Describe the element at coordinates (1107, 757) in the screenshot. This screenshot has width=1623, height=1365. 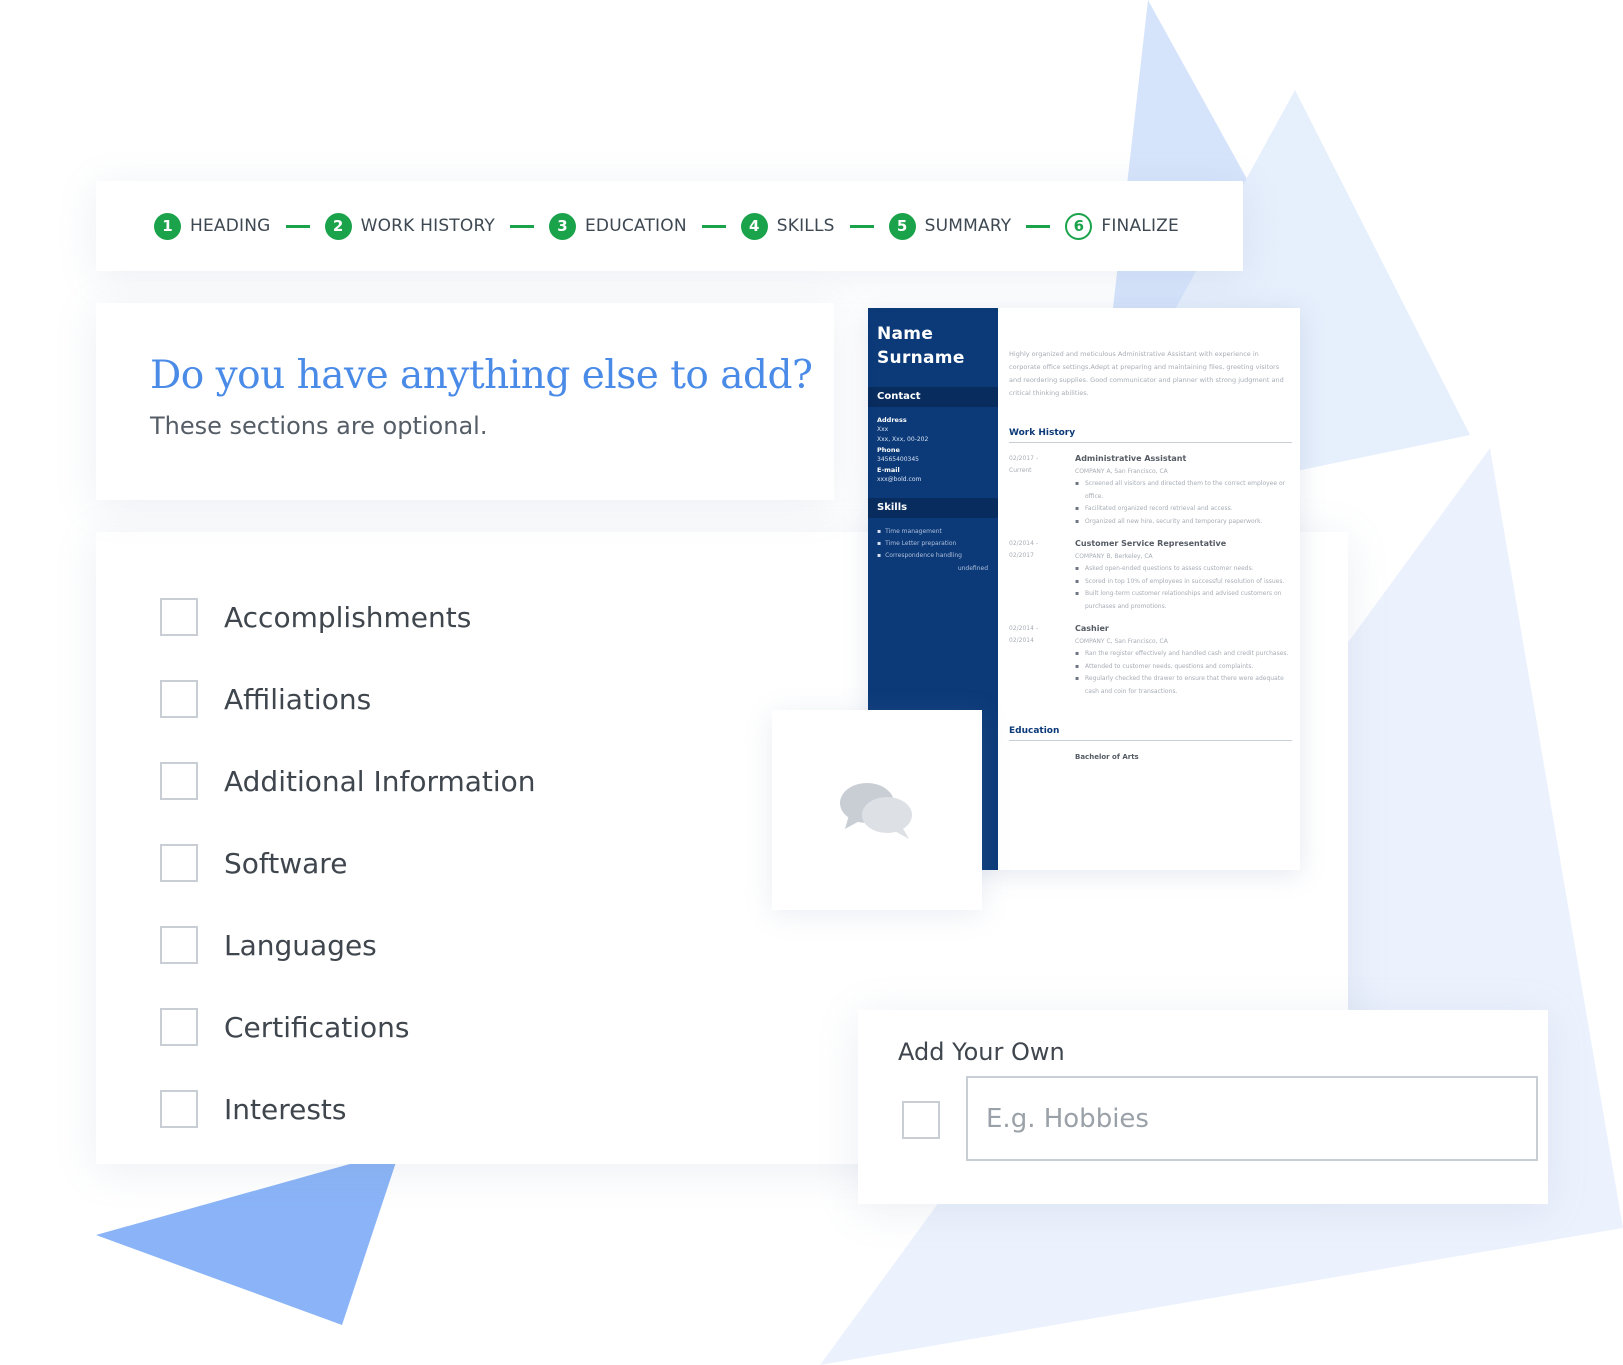
I see `resume-degree: Bachelor of Arts` at that location.